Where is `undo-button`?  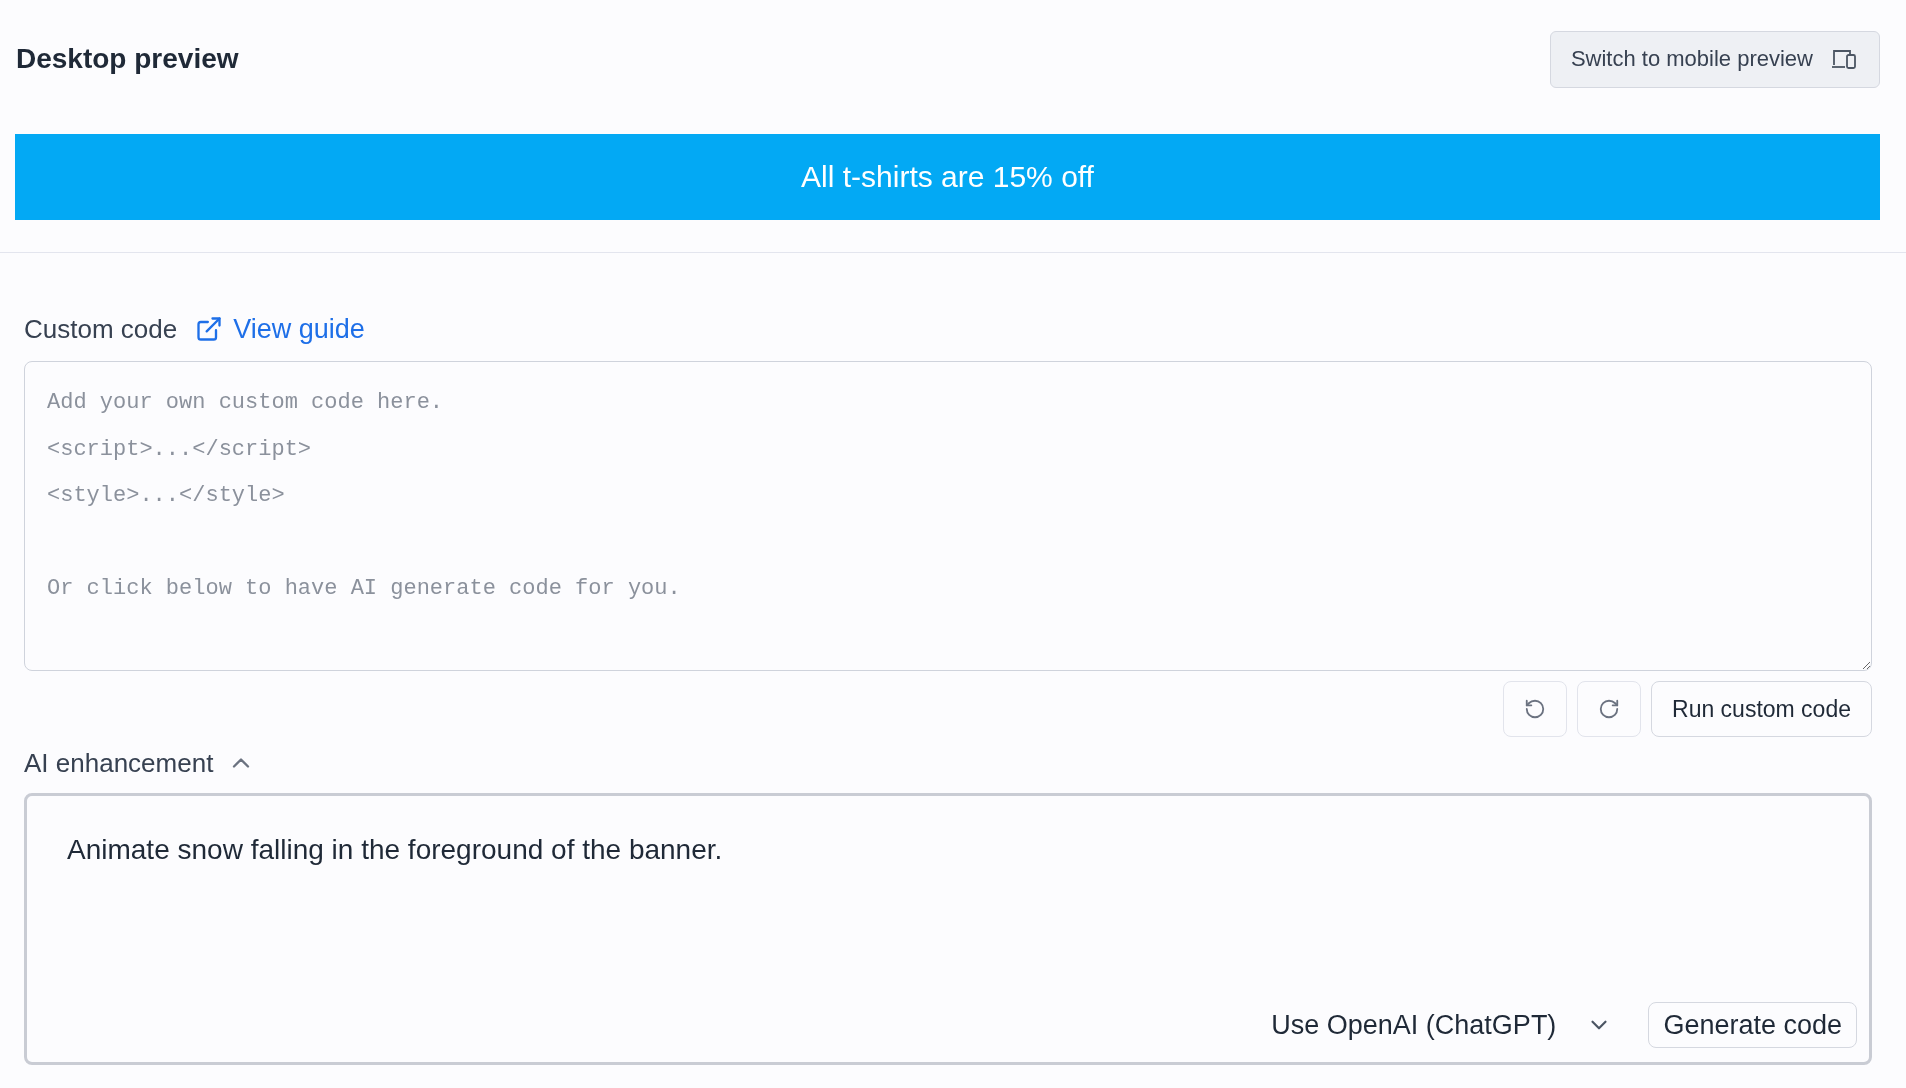
undo-button is located at coordinates (1535, 709).